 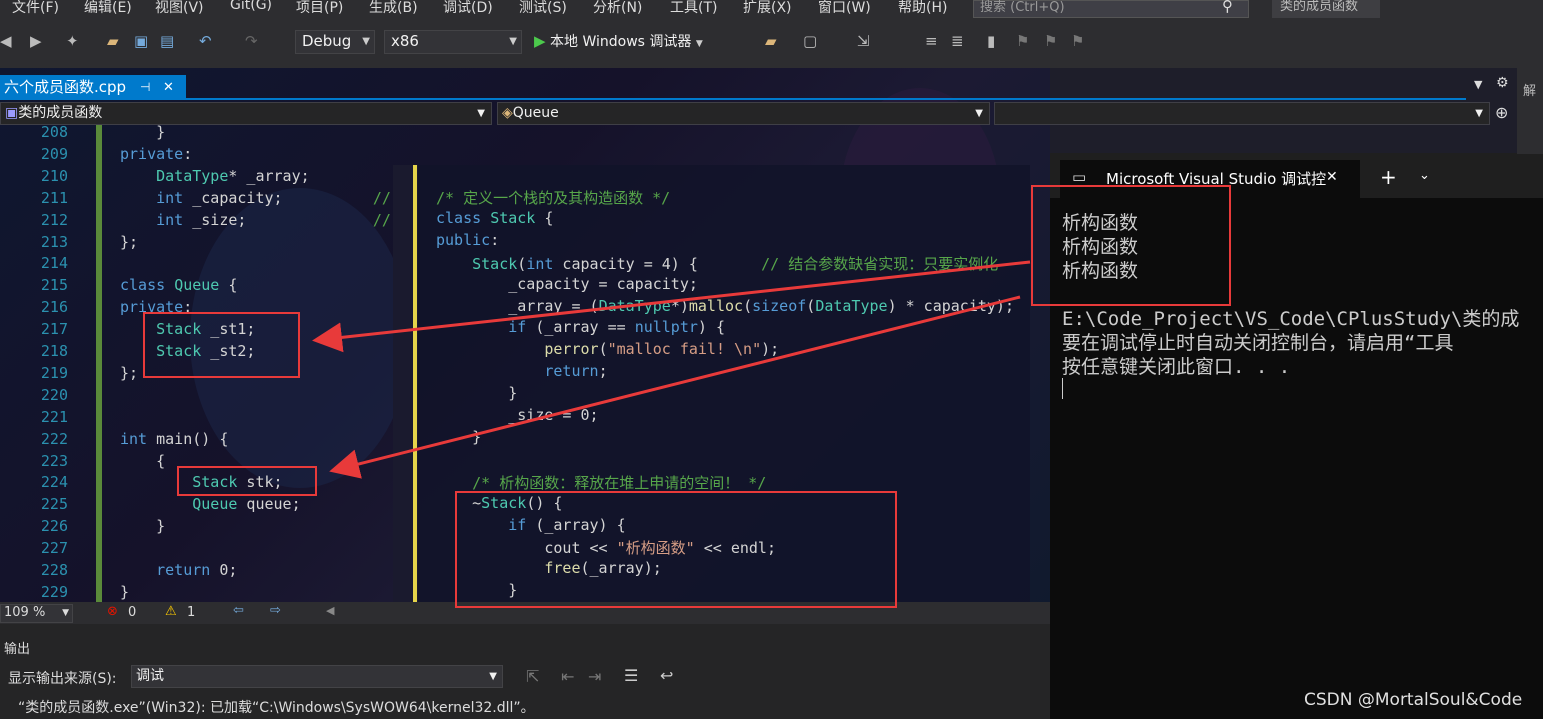 What do you see at coordinates (675, 387) in the screenshot?
I see `arrow-to-stack` at bounding box center [675, 387].